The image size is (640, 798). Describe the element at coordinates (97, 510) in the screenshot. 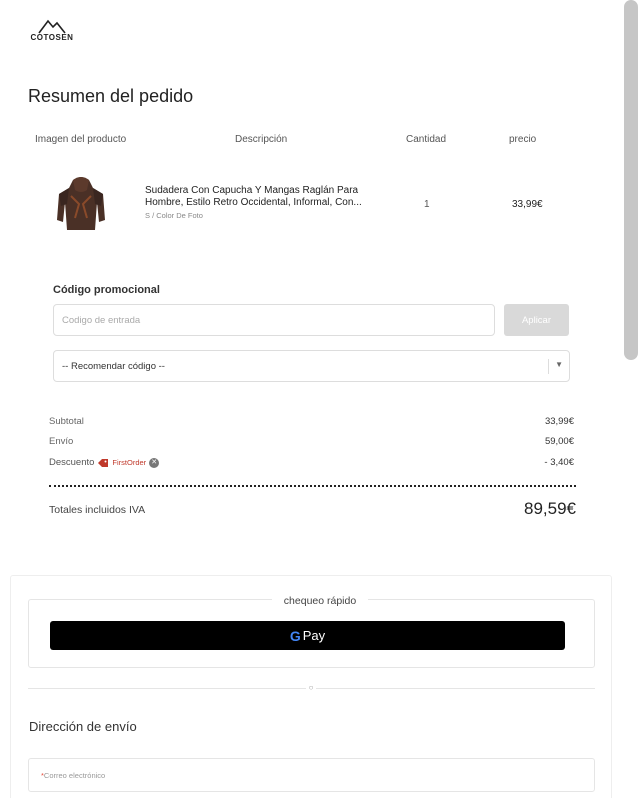

I see `total-label: Totales incluidos IVA` at that location.